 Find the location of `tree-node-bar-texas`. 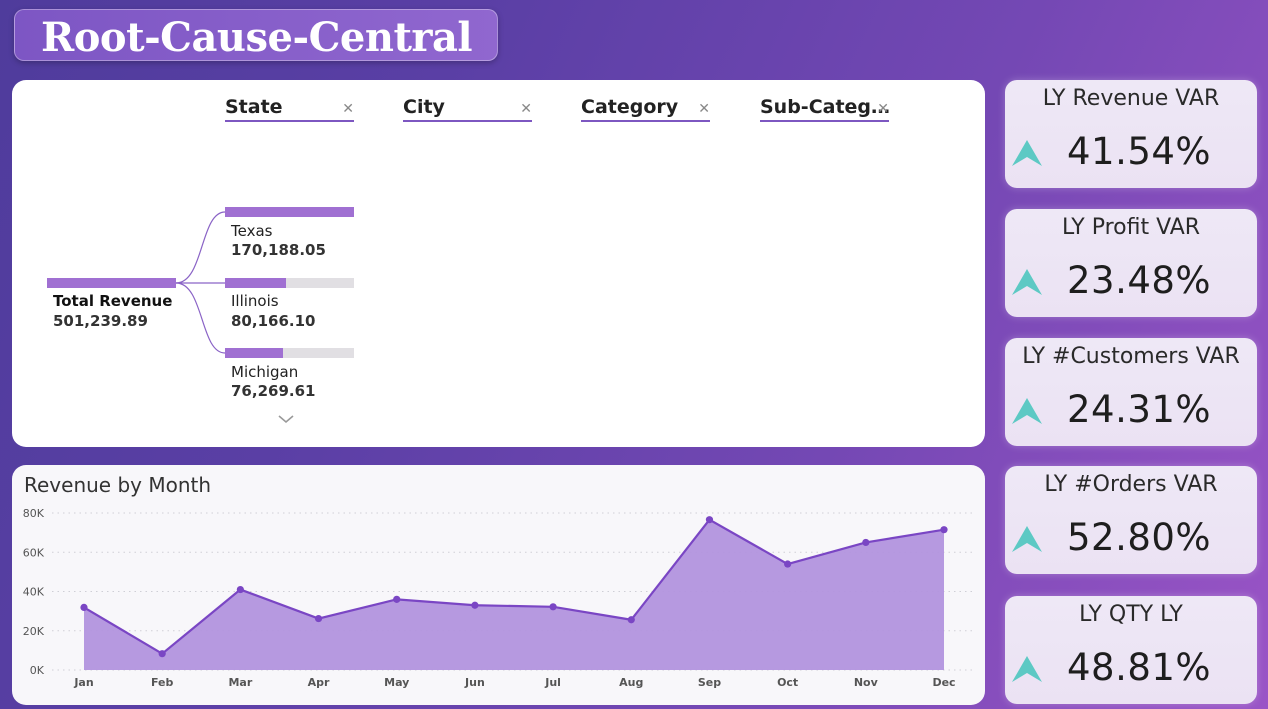

tree-node-bar-texas is located at coordinates (289, 212).